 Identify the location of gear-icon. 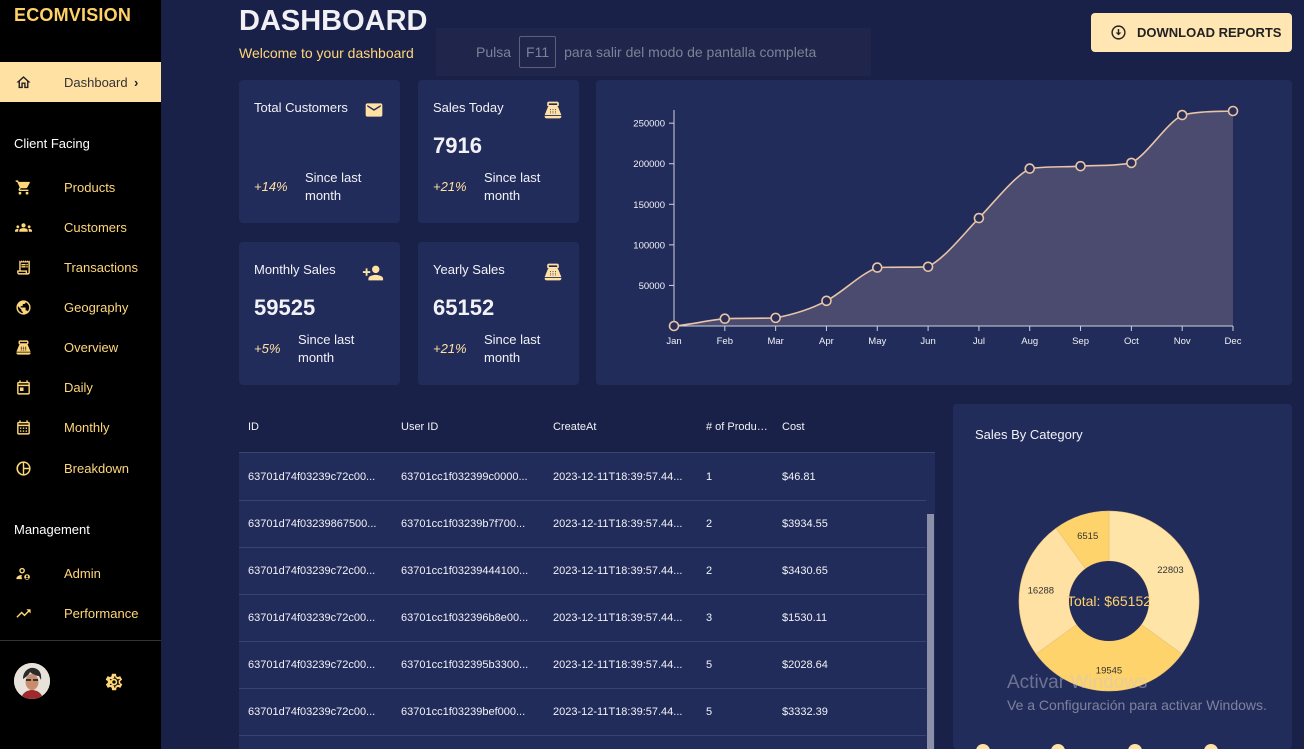
(114, 682).